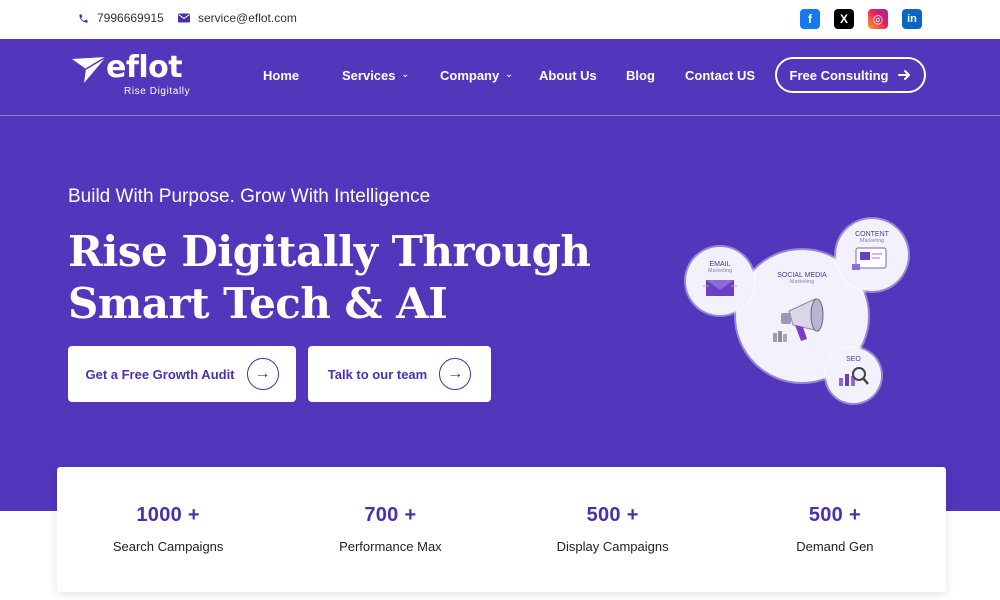  I want to click on nav-contact: Contact US, so click(720, 75).